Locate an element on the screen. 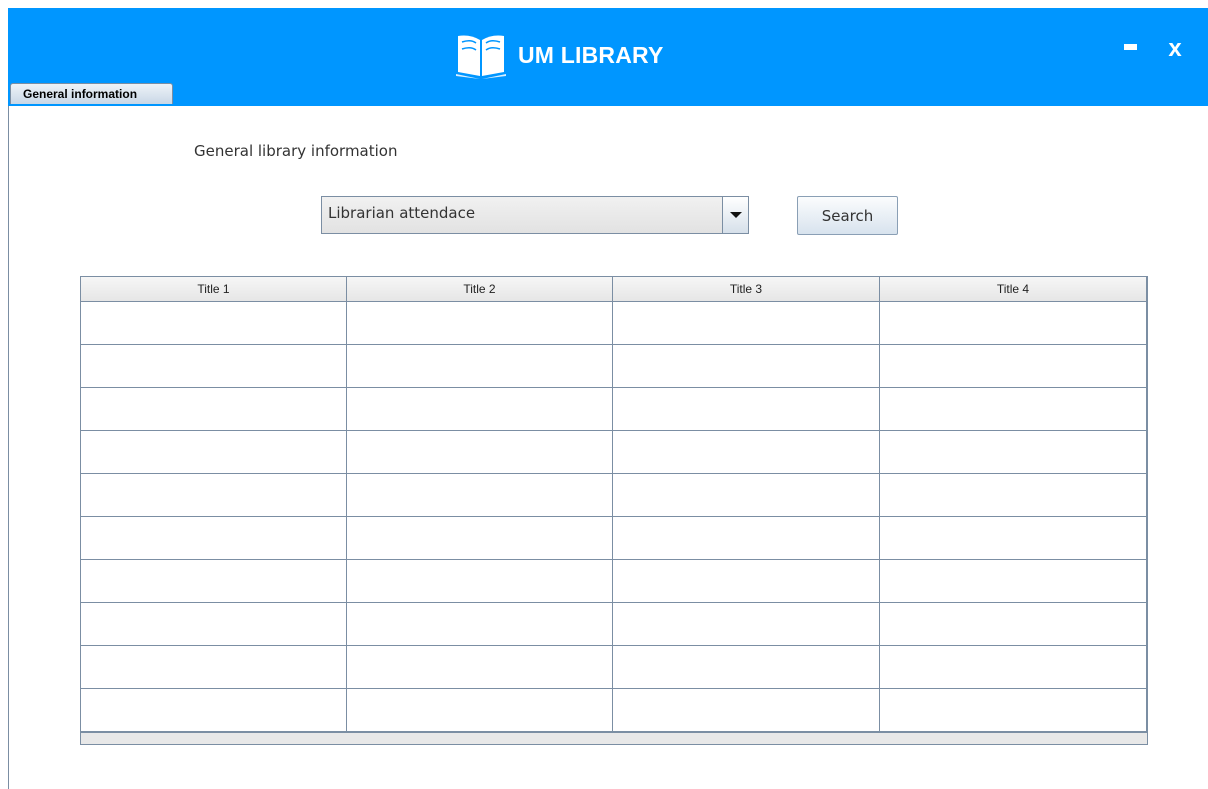 Image resolution: width=1208 pixels, height=789 pixels. report-select-value: Librarian attendace is located at coordinates (402, 213).